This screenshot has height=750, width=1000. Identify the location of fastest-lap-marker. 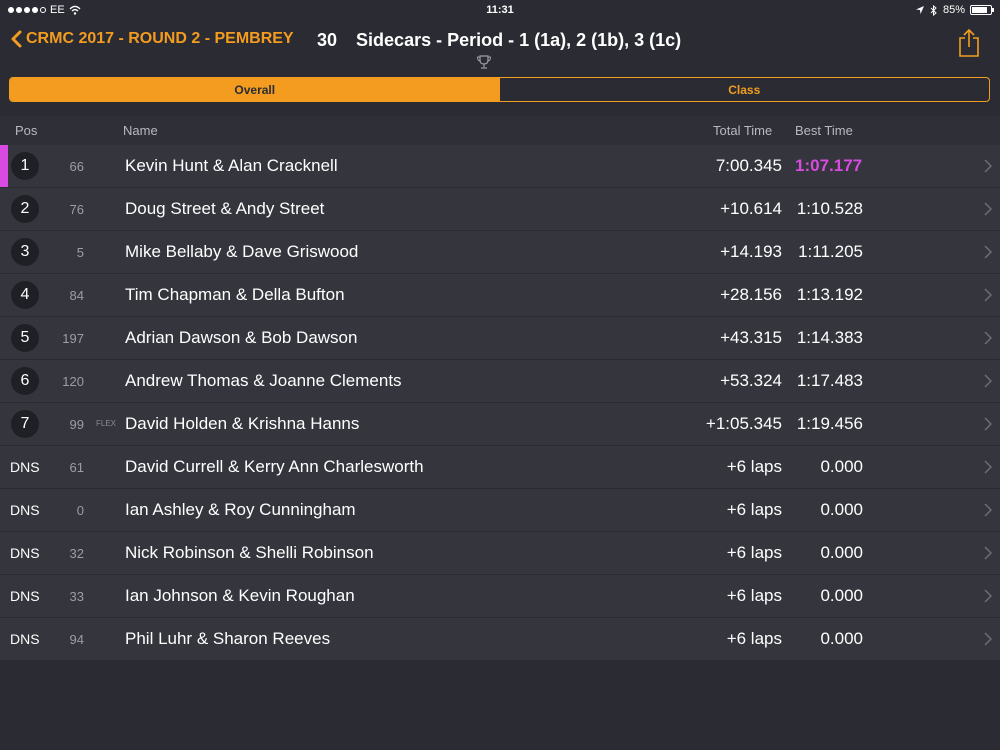
(4, 166).